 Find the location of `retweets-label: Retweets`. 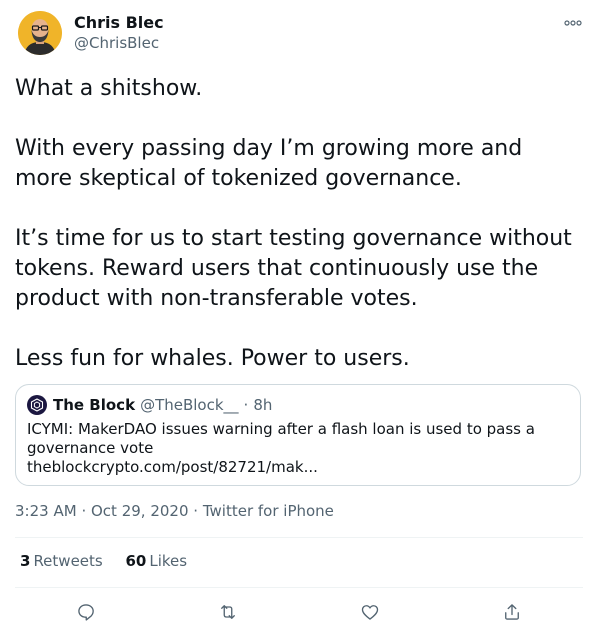

retweets-label: Retweets is located at coordinates (68, 561).